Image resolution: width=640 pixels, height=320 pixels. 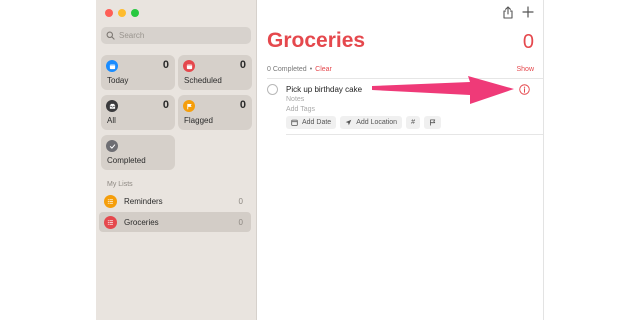 What do you see at coordinates (175, 222) in the screenshot?
I see `list-item-groceries: Groceries 0` at bounding box center [175, 222].